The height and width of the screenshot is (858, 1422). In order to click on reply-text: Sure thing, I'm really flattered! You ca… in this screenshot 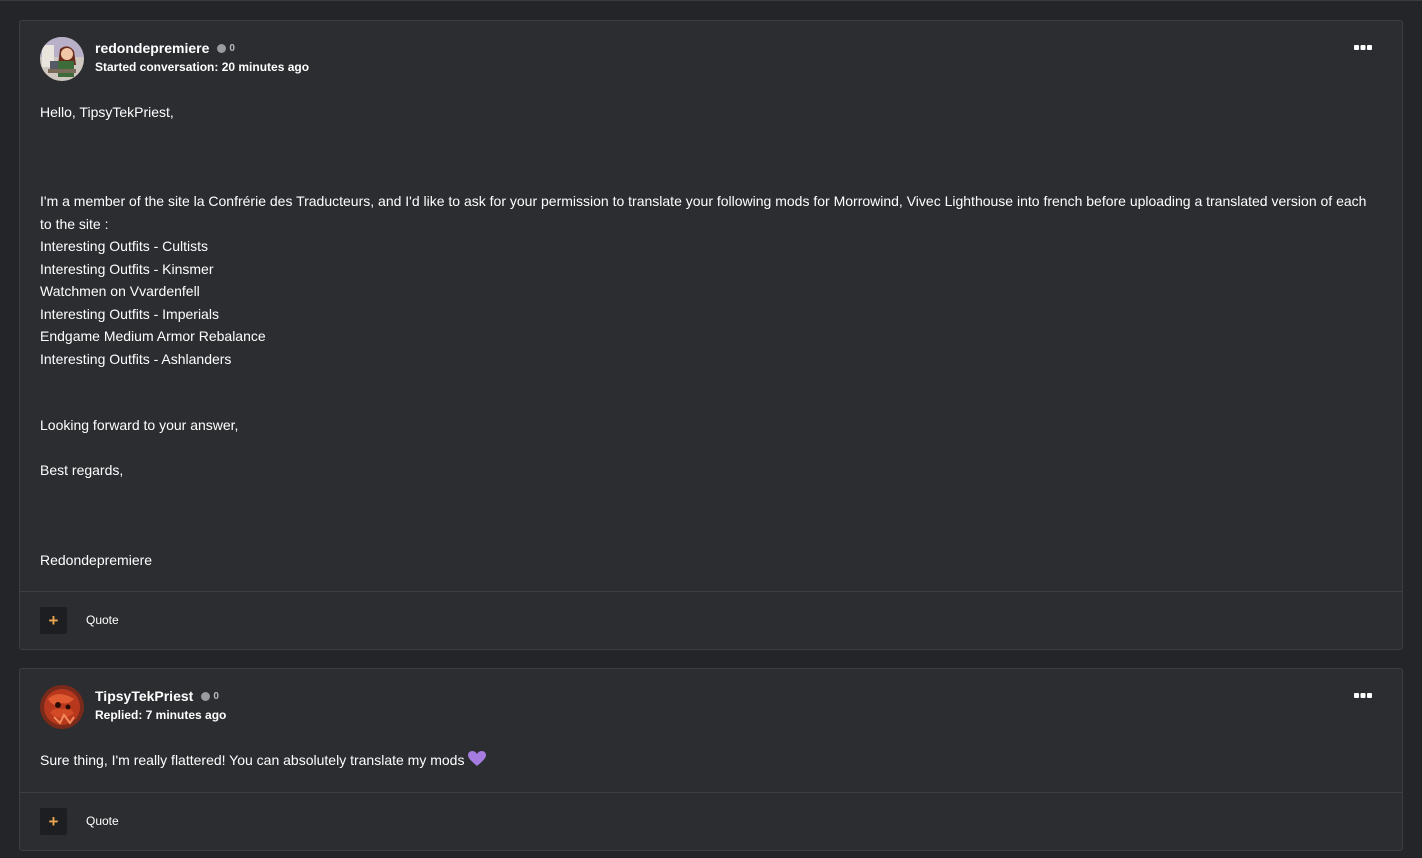, I will do `click(252, 760)`.